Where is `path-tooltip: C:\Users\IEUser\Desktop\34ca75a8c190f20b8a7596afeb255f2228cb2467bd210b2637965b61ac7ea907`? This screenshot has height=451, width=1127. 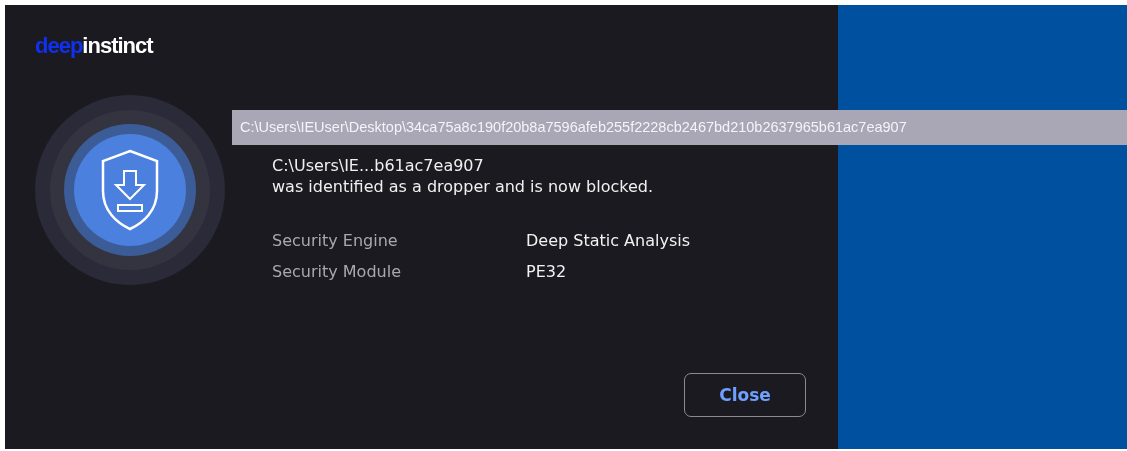
path-tooltip: C:\Users\IEUser\Desktop\34ca75a8c190f20b8a7596afeb255f2228cb2467bd210b2637965b61ac7ea907 is located at coordinates (679, 127).